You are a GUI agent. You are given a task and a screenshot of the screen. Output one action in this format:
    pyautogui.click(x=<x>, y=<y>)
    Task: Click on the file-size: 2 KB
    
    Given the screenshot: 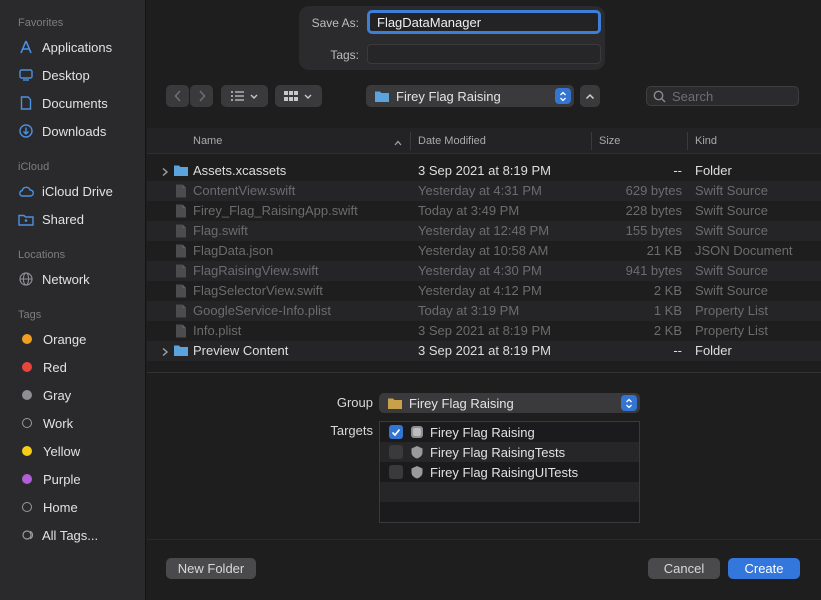 What is the action you would take?
    pyautogui.click(x=667, y=330)
    